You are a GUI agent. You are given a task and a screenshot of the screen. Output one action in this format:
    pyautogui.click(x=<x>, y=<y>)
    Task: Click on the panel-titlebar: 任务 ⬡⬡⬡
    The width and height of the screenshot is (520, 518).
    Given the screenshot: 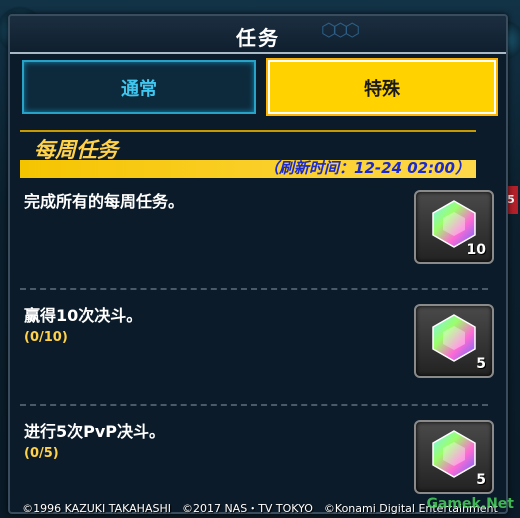 What is the action you would take?
    pyautogui.click(x=258, y=35)
    